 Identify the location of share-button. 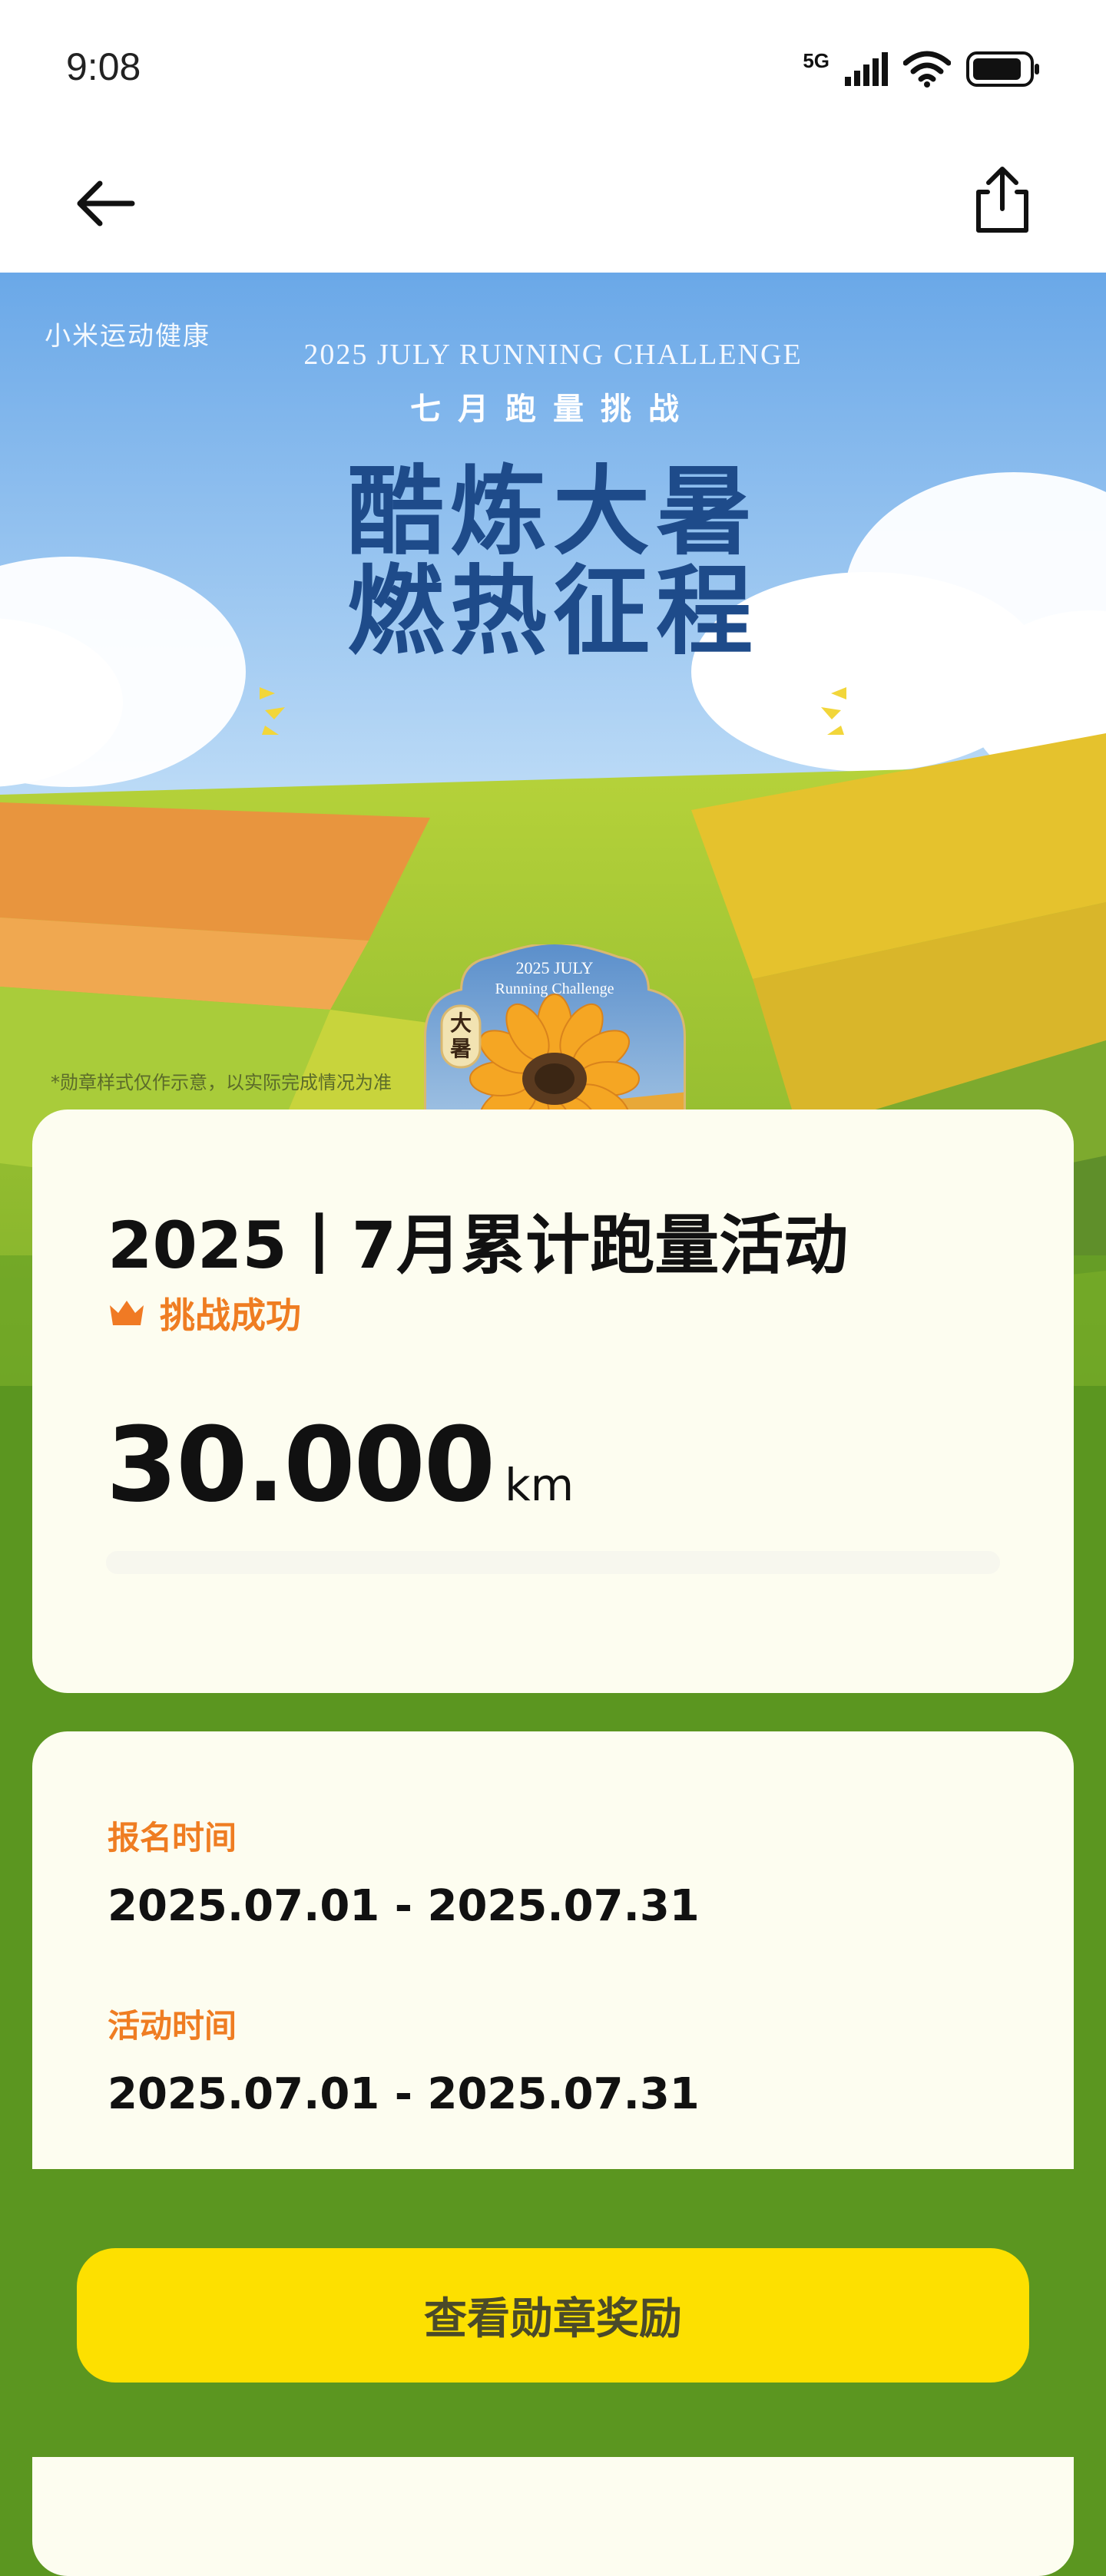
(1003, 199).